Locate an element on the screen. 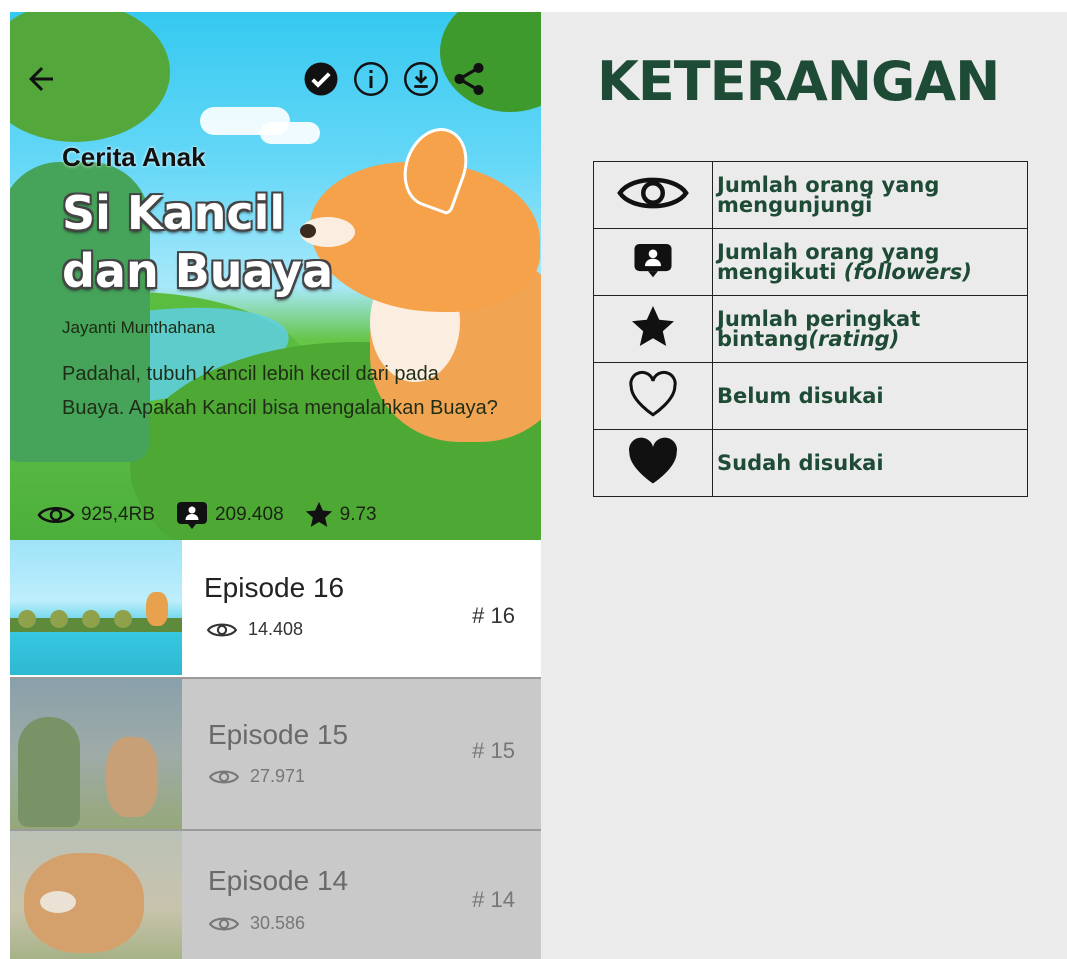 The width and height of the screenshot is (1067, 959). legend-row: Belum disukai is located at coordinates (810, 396).